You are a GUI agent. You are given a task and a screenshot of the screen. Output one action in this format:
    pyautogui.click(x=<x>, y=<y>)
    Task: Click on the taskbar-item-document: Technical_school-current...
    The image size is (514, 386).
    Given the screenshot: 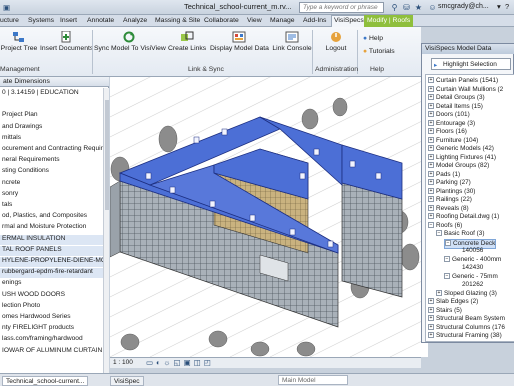 What is the action you would take?
    pyautogui.click(x=45, y=381)
    